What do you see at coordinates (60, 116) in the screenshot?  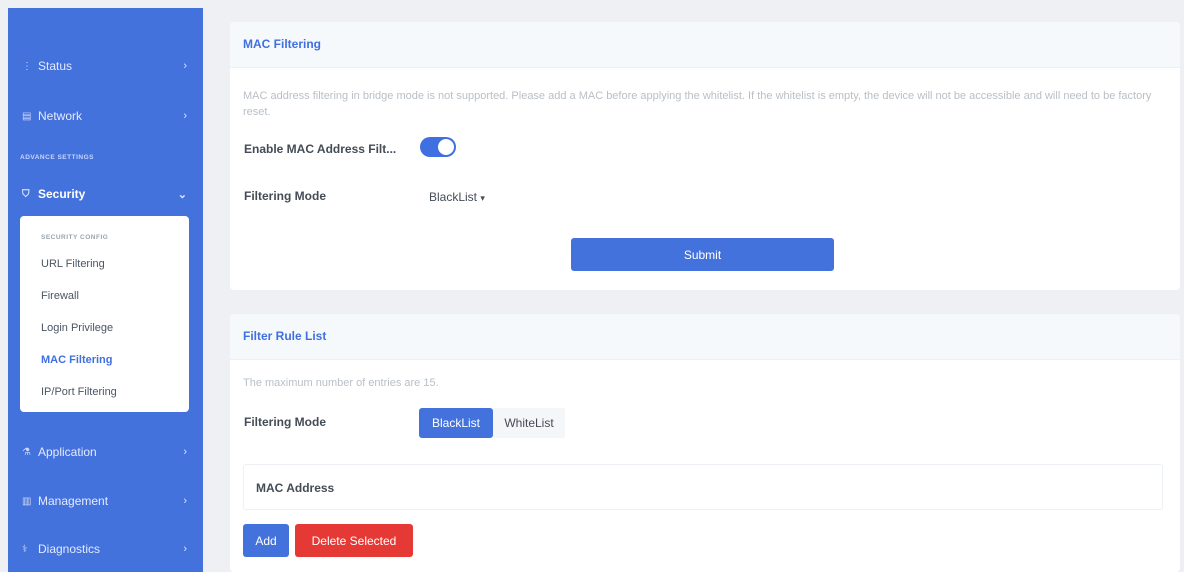 I see `sidebar-item-label: Network` at bounding box center [60, 116].